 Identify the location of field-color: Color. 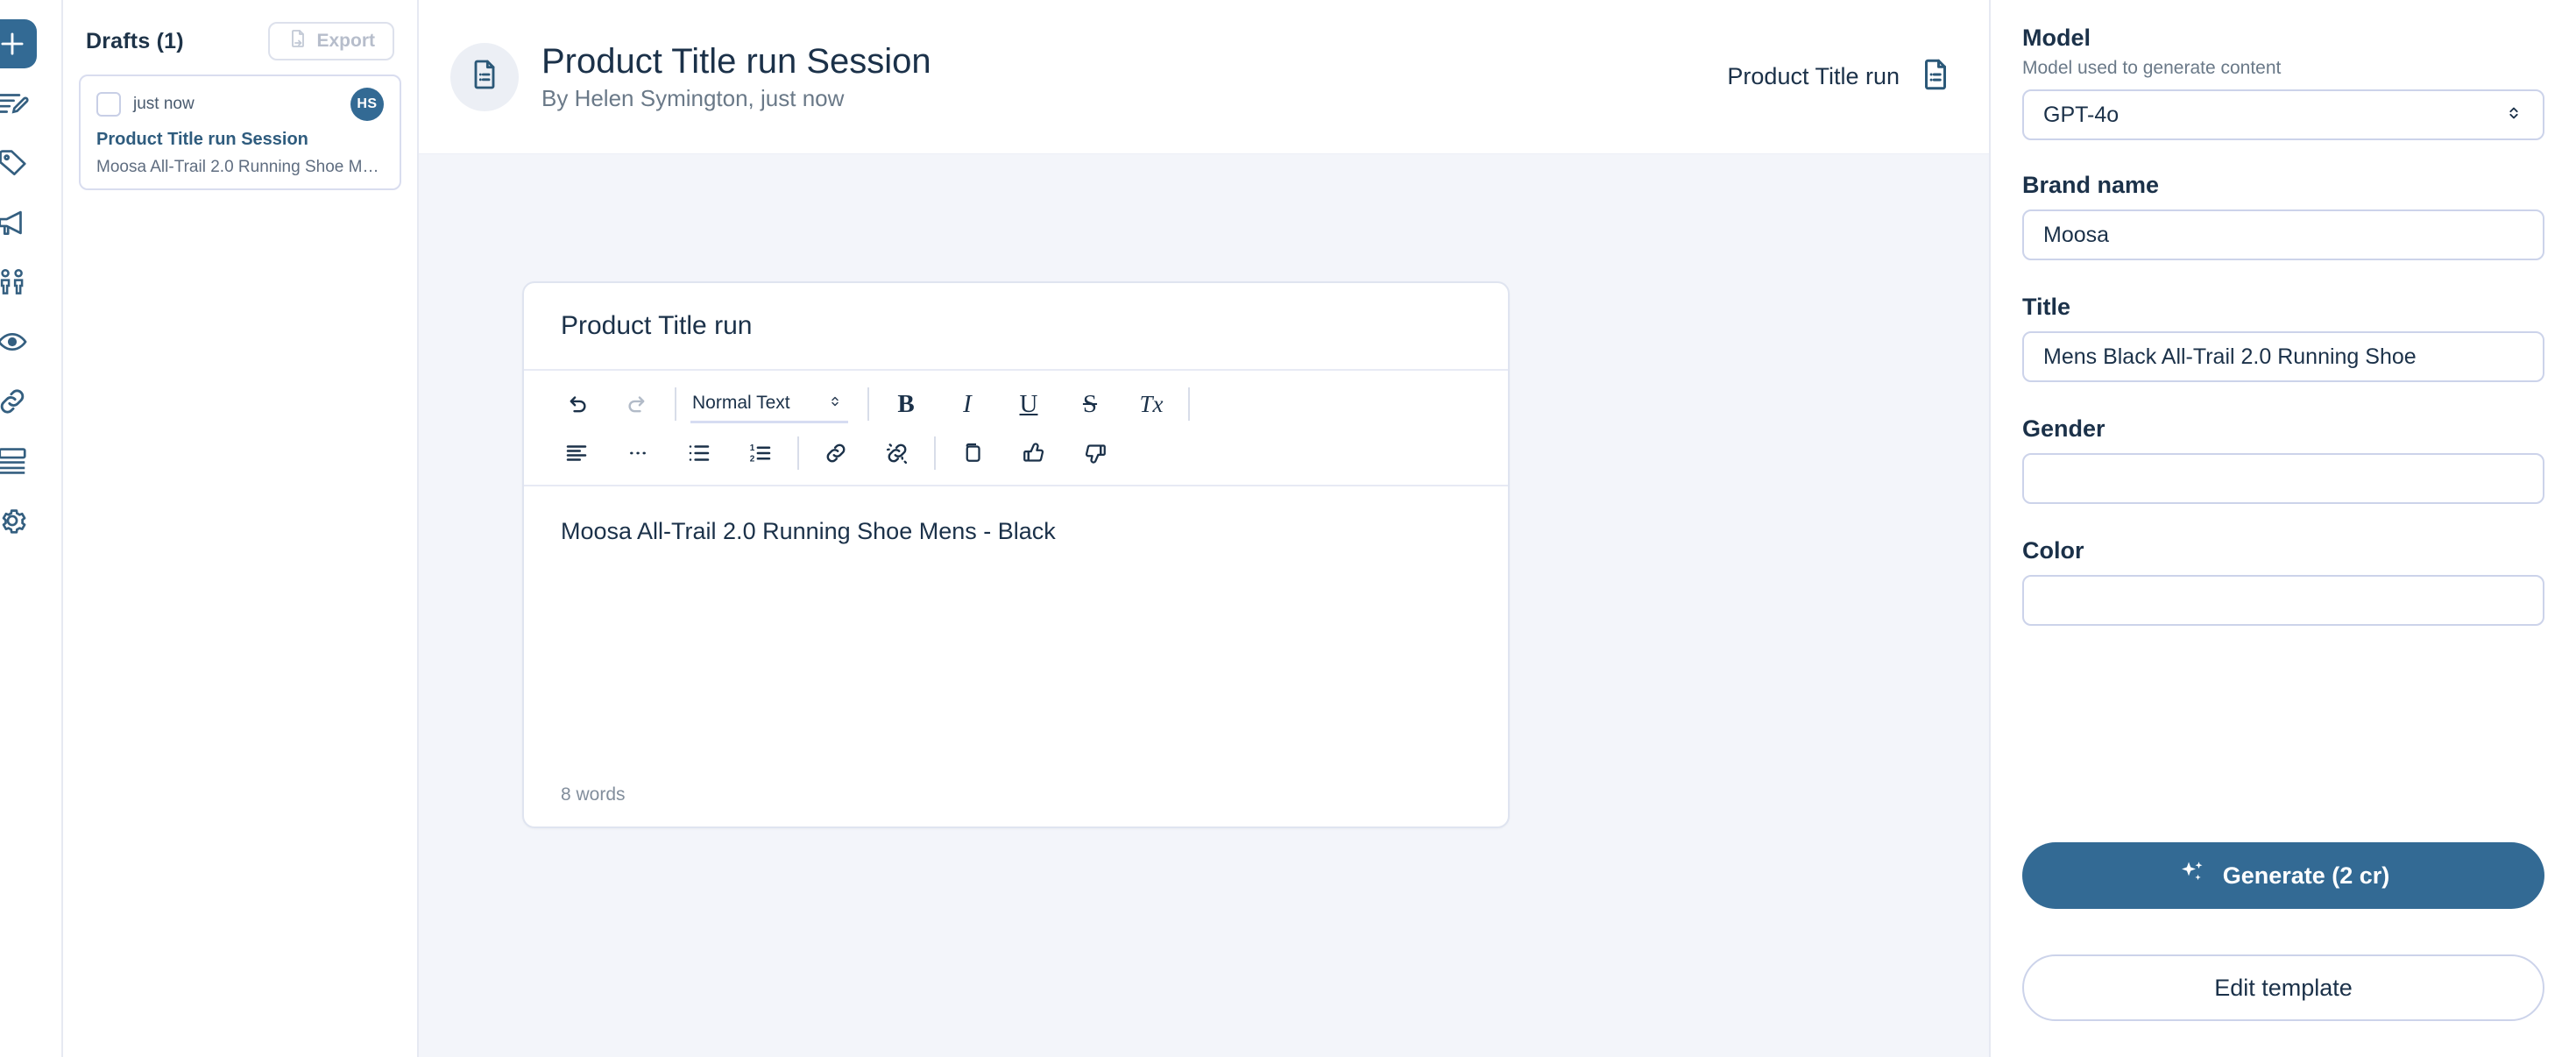
(2283, 581).